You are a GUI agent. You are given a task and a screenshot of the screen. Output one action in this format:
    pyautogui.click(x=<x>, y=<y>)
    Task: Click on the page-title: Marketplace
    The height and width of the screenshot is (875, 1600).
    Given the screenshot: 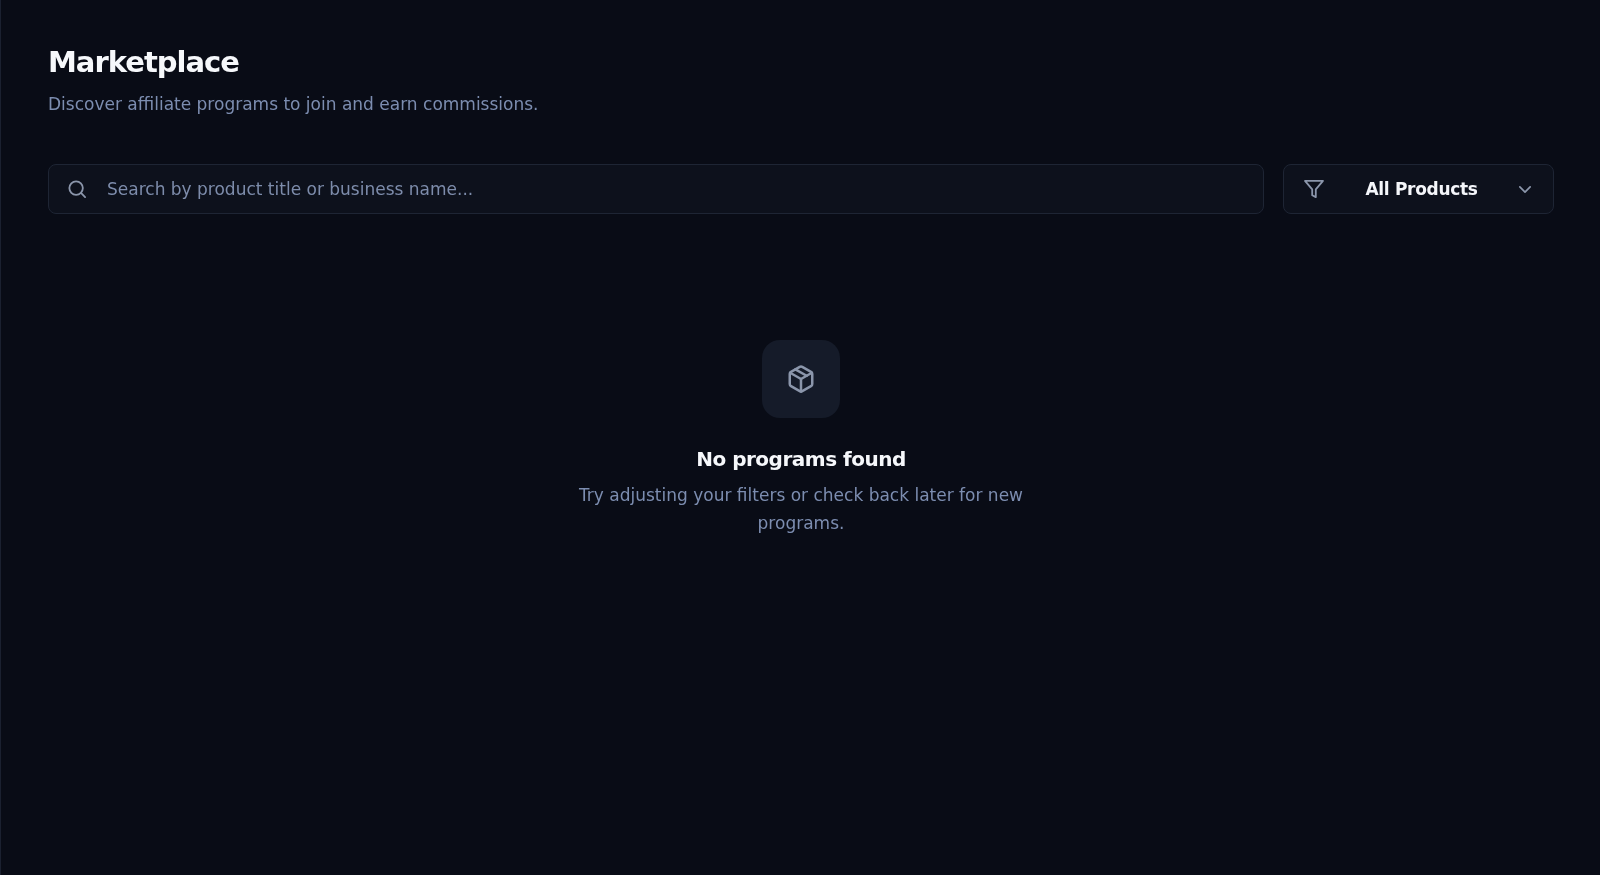 What is the action you would take?
    pyautogui.click(x=143, y=62)
    